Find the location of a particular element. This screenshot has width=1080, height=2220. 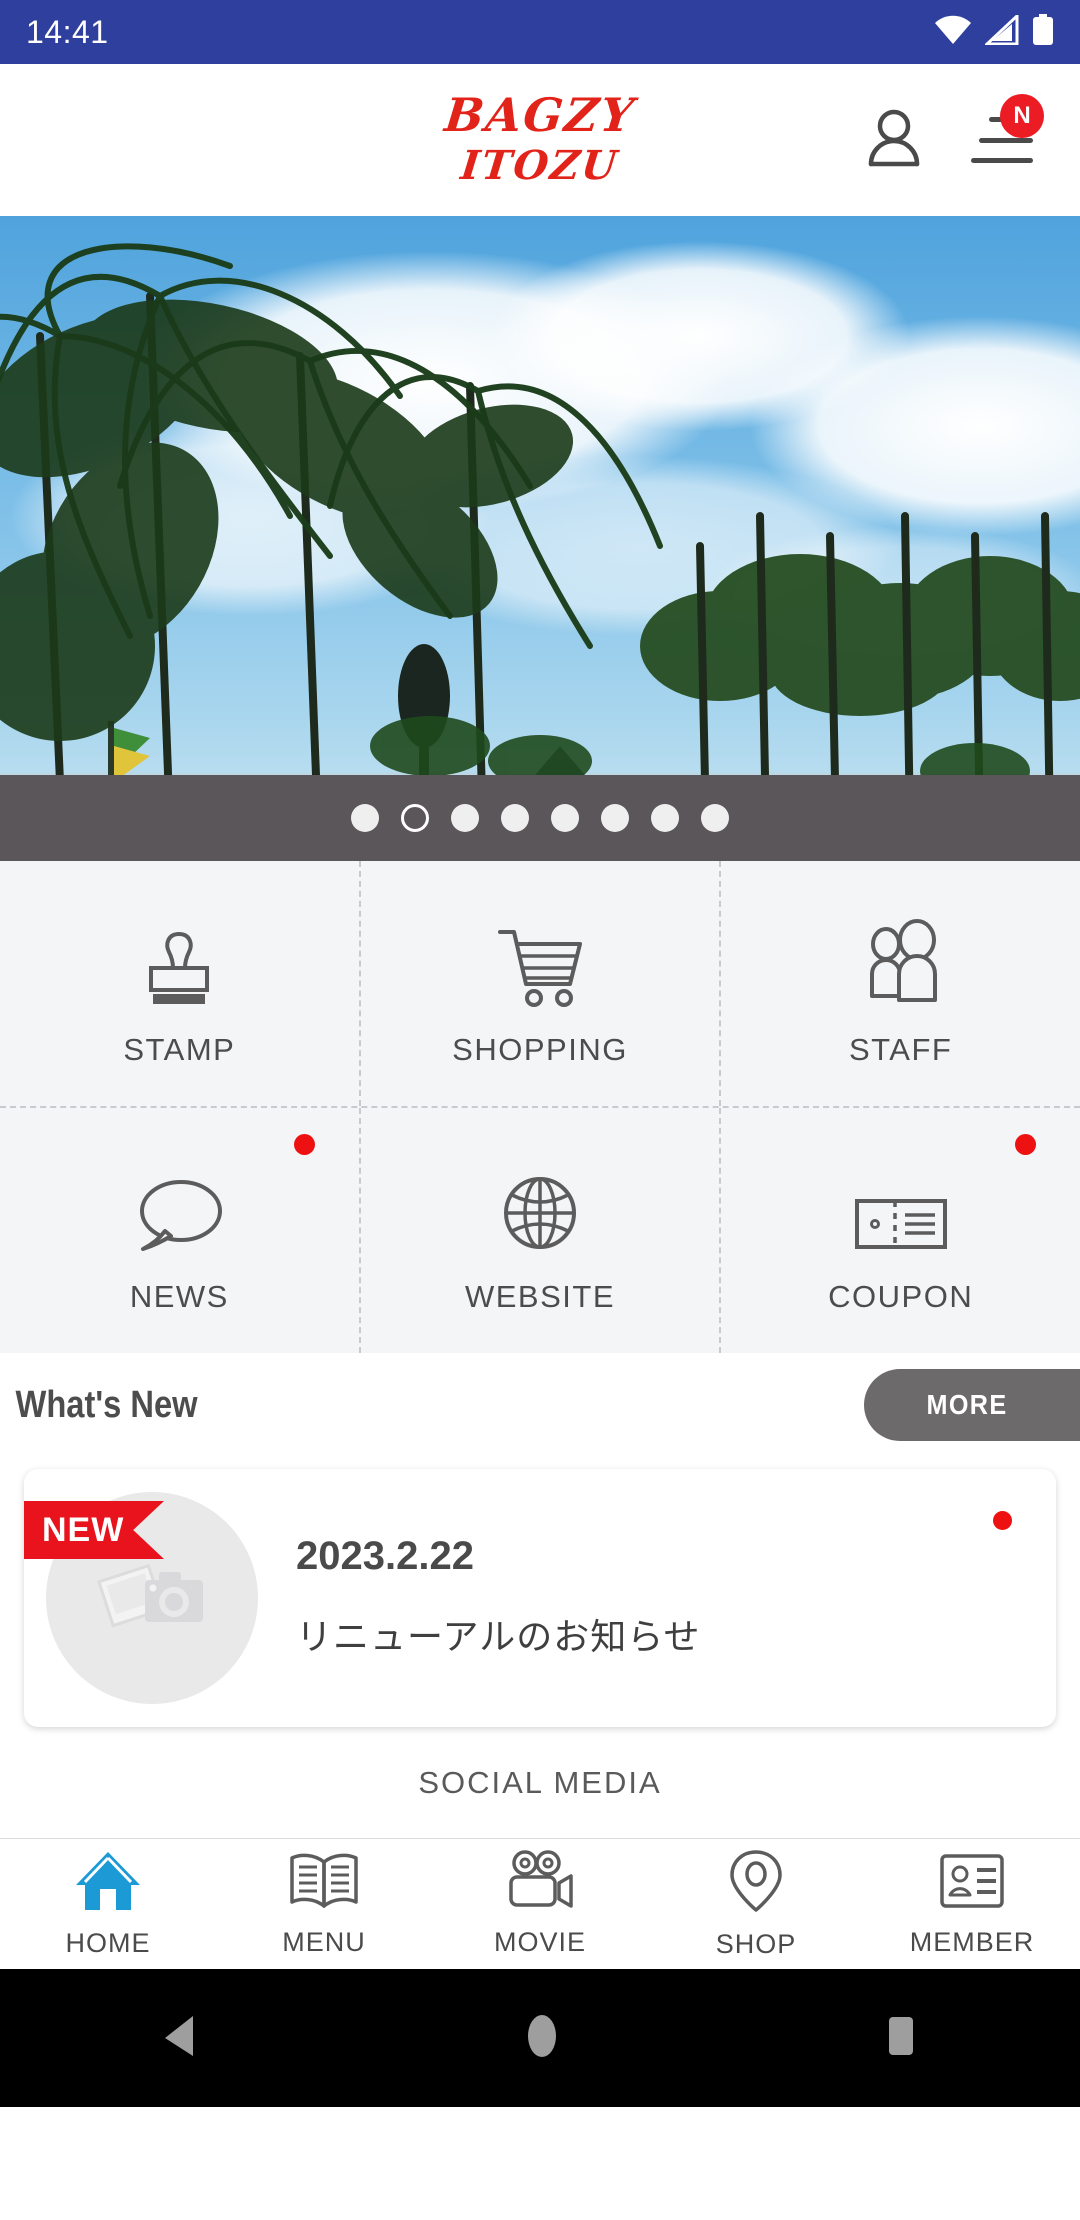

nav-item-shop: SHOP is located at coordinates (756, 1904).